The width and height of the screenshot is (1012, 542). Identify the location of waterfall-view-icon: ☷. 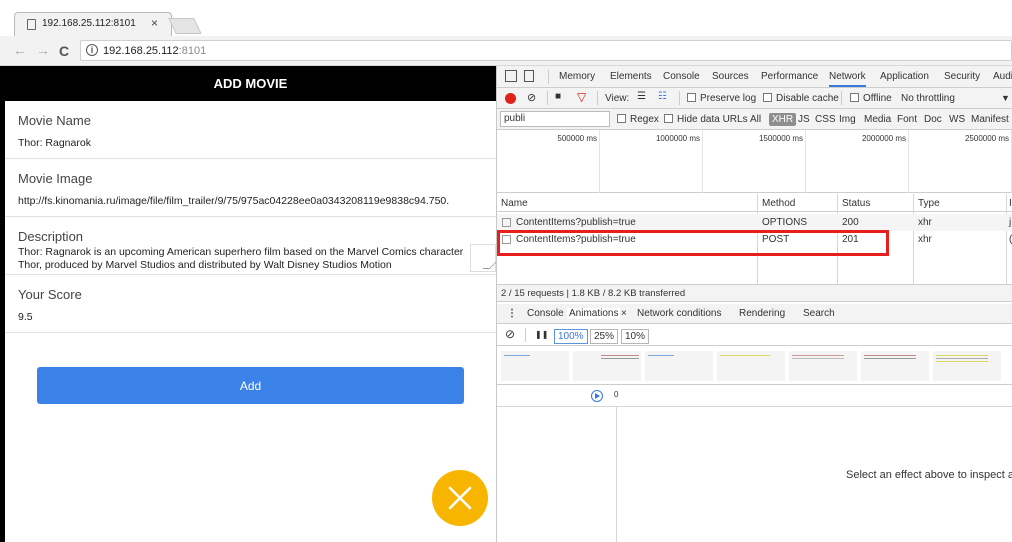
(662, 96).